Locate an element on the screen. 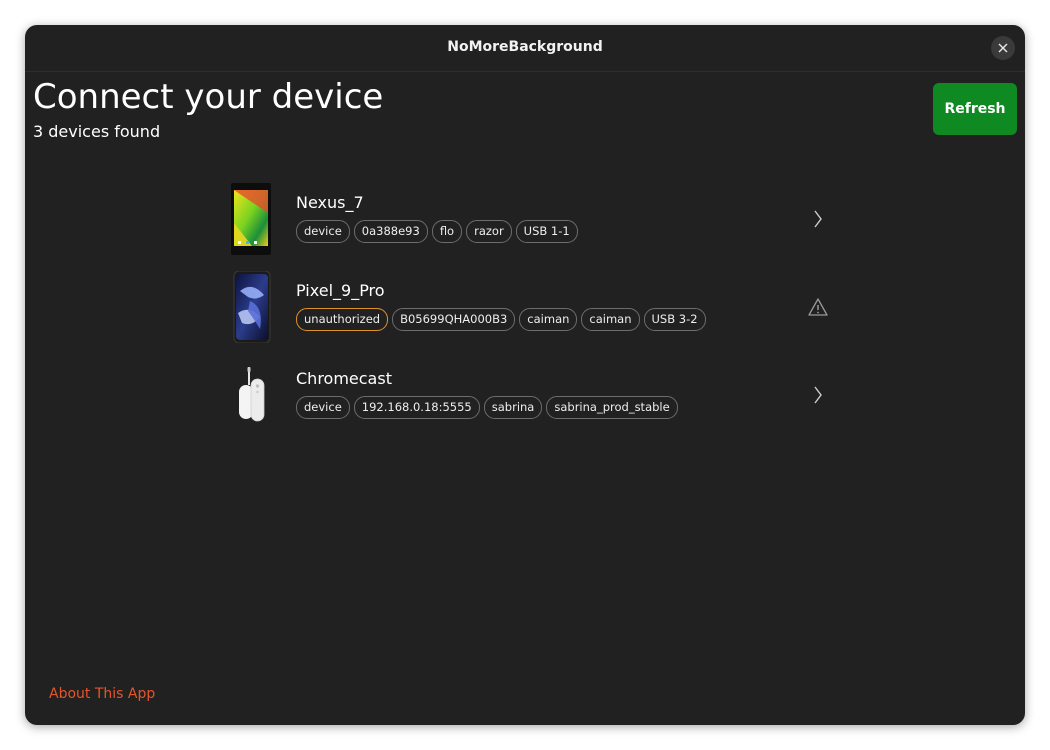 The width and height of the screenshot is (1050, 750). serial-badge: 0a388e93 is located at coordinates (390, 231).